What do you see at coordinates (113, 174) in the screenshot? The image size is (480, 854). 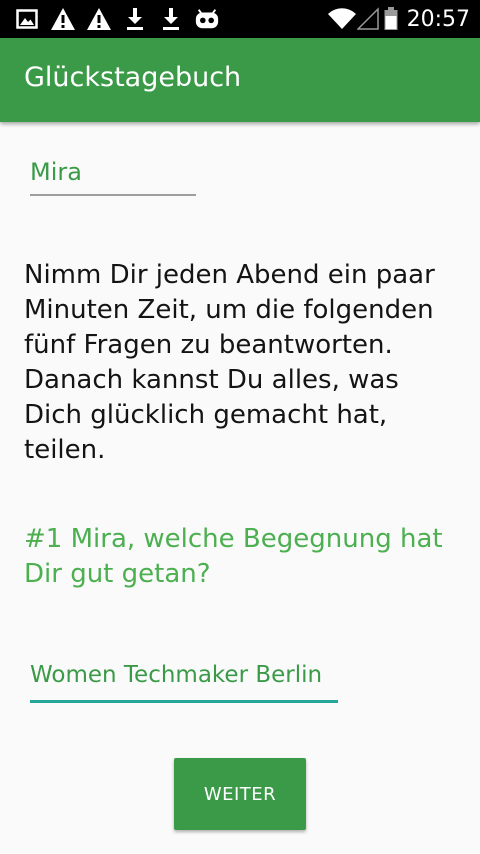 I see `name-input: Mira` at bounding box center [113, 174].